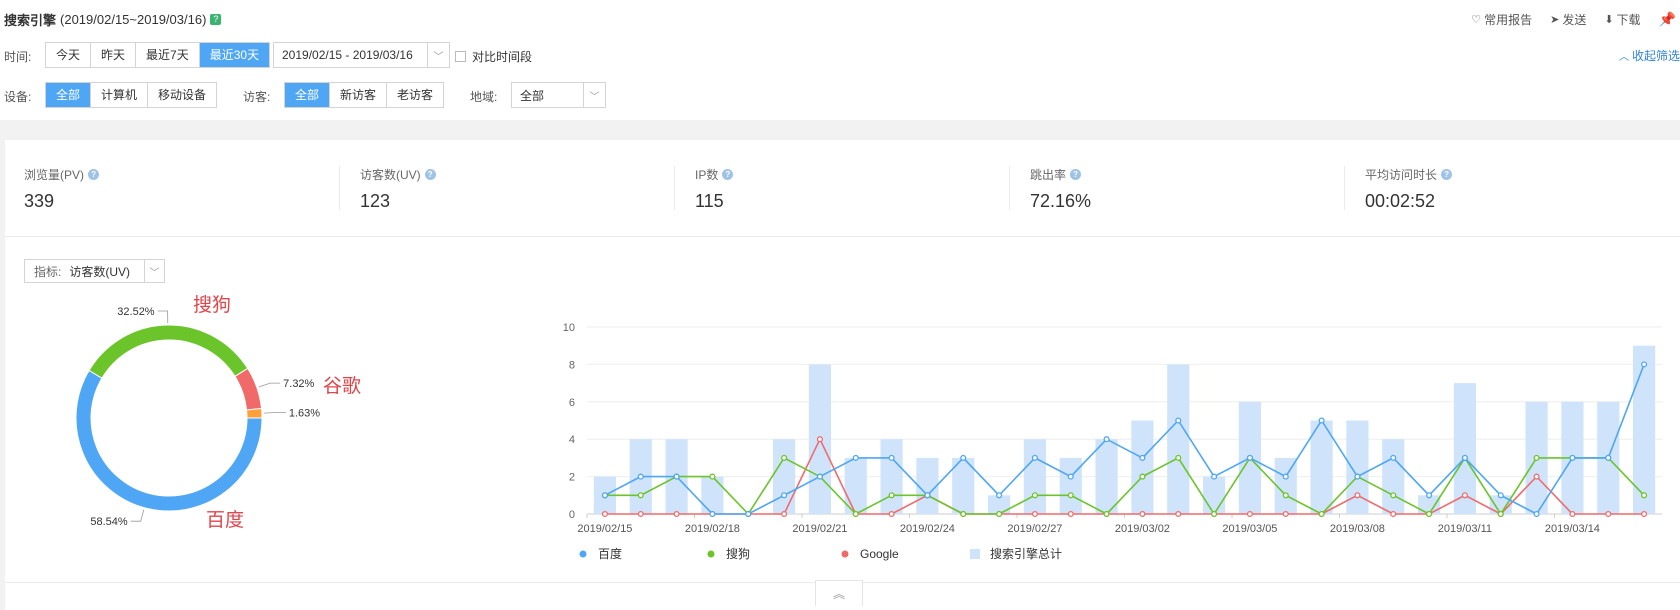  I want to click on x-tick-label: 2019/02/15, so click(604, 529).